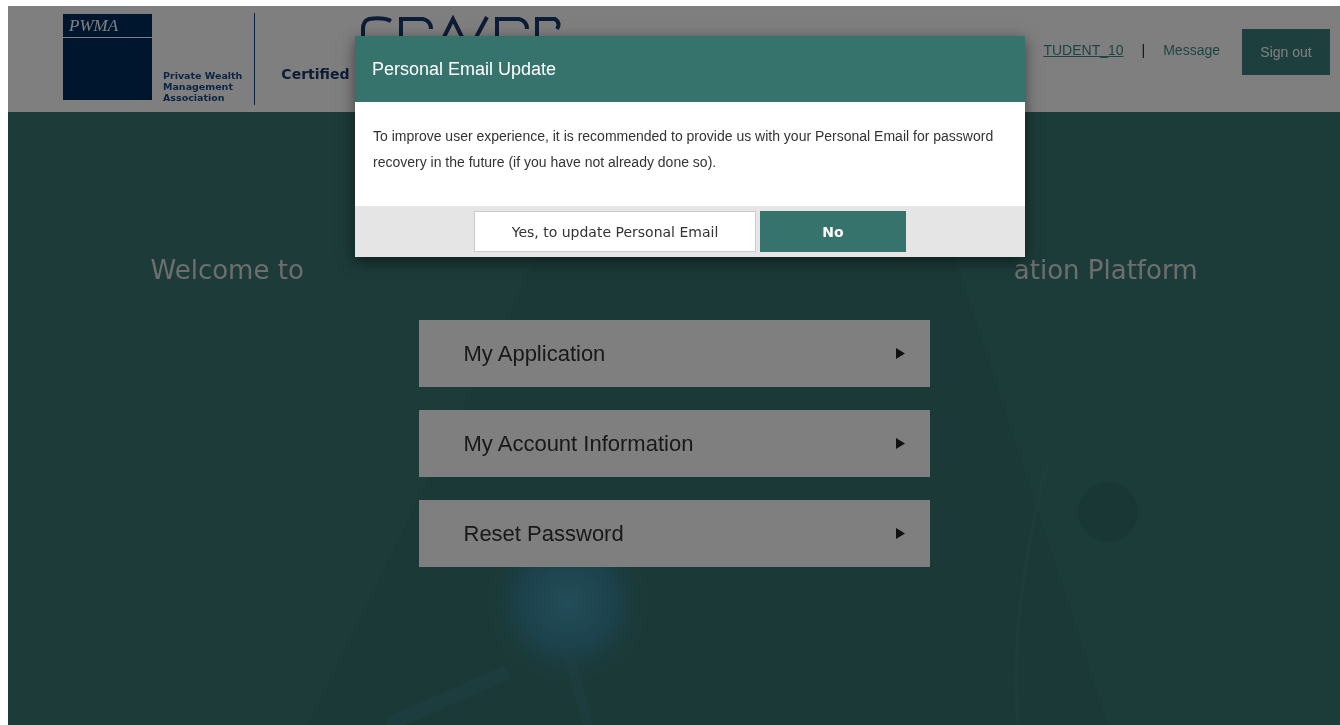 The image size is (1340, 725). I want to click on update-email-button: Yes, to update Personal Email, so click(615, 231).